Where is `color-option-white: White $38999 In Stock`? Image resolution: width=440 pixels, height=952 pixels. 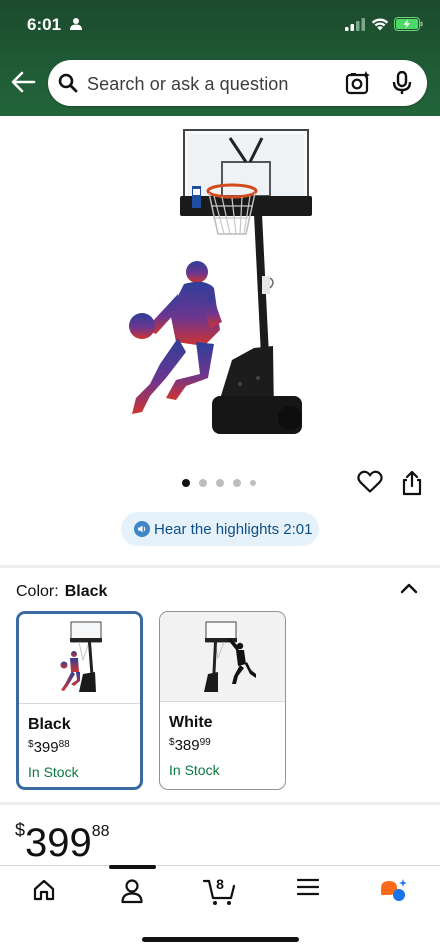
color-option-white: White $38999 In Stock is located at coordinates (222, 700).